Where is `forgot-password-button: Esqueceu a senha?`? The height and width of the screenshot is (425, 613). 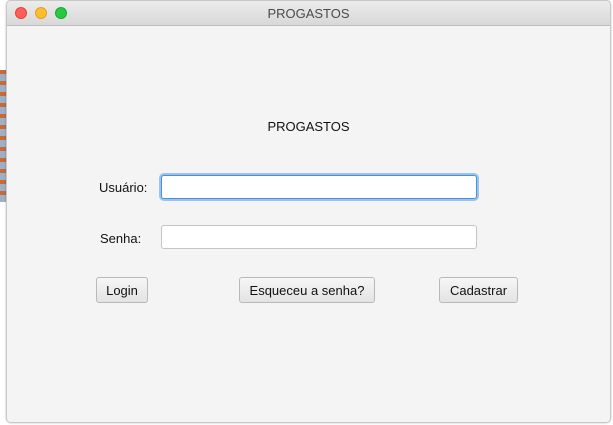
forgot-password-button: Esqueceu a senha? is located at coordinates (307, 290).